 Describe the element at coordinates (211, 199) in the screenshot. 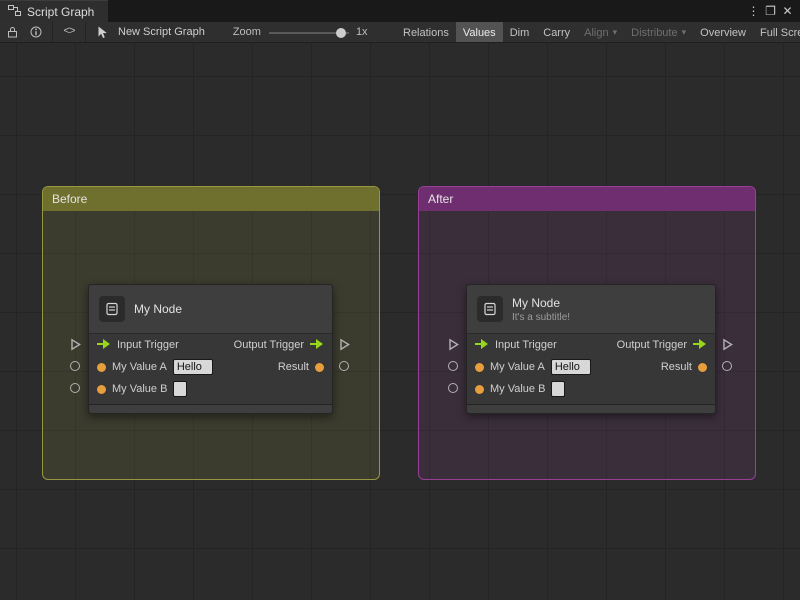

I see `group-before-header: Before` at that location.